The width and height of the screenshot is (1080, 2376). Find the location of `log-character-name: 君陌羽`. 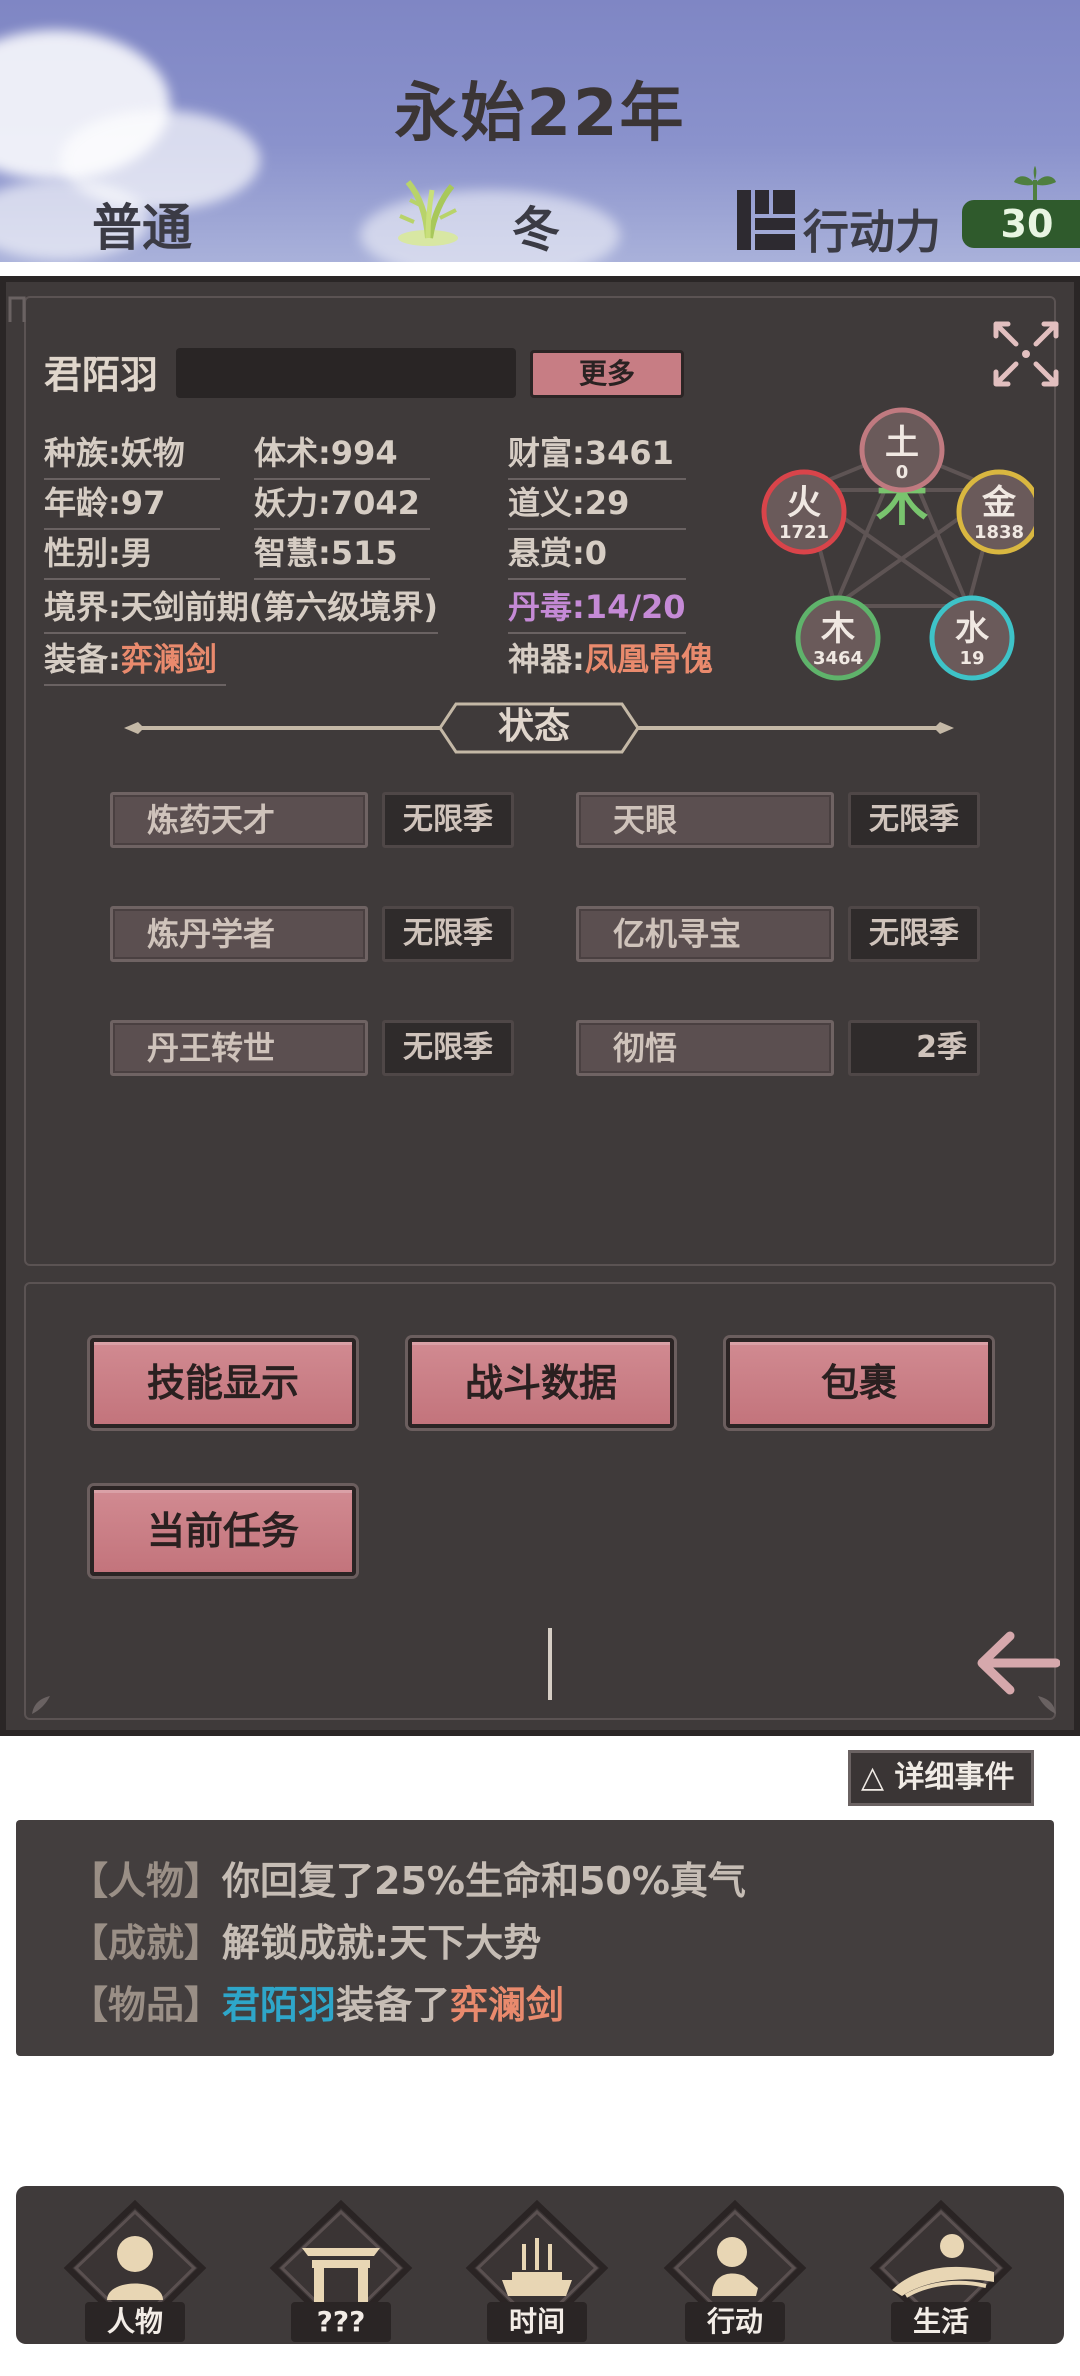

log-character-name: 君陌羽 is located at coordinates (279, 2005).